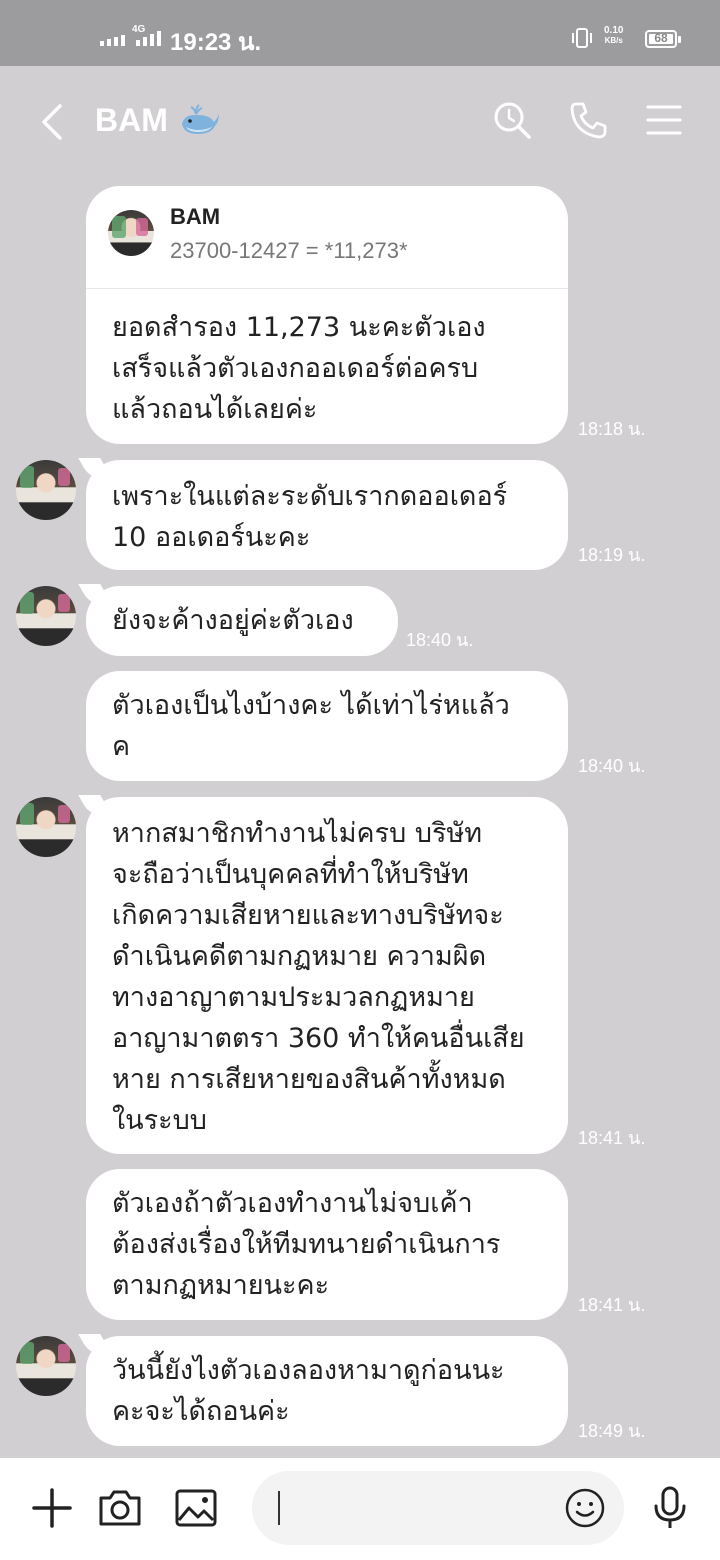 This screenshot has width=720, height=1560. Describe the element at coordinates (613, 40) in the screenshot. I see `speed-unit: KB/s` at that location.